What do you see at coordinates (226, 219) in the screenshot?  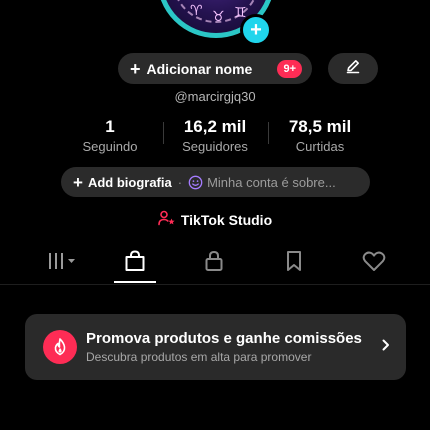 I see `tiktok-studio-label: TikTok Studio` at bounding box center [226, 219].